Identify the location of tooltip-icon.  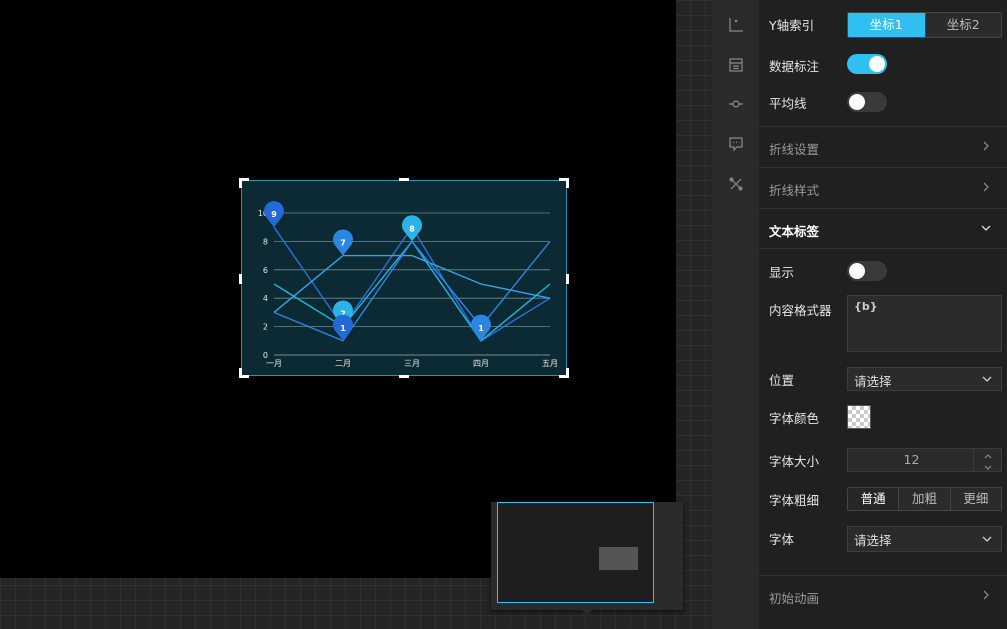
(736, 144).